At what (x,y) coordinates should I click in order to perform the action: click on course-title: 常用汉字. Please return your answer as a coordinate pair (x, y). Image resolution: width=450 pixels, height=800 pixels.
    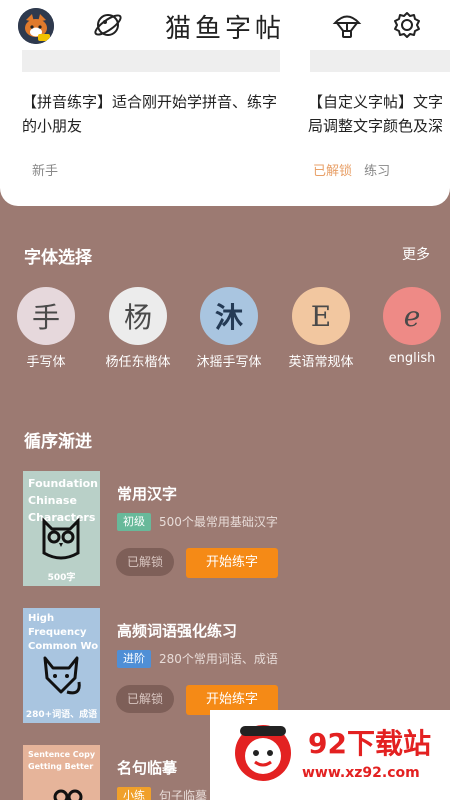
    Looking at the image, I should click on (147, 494).